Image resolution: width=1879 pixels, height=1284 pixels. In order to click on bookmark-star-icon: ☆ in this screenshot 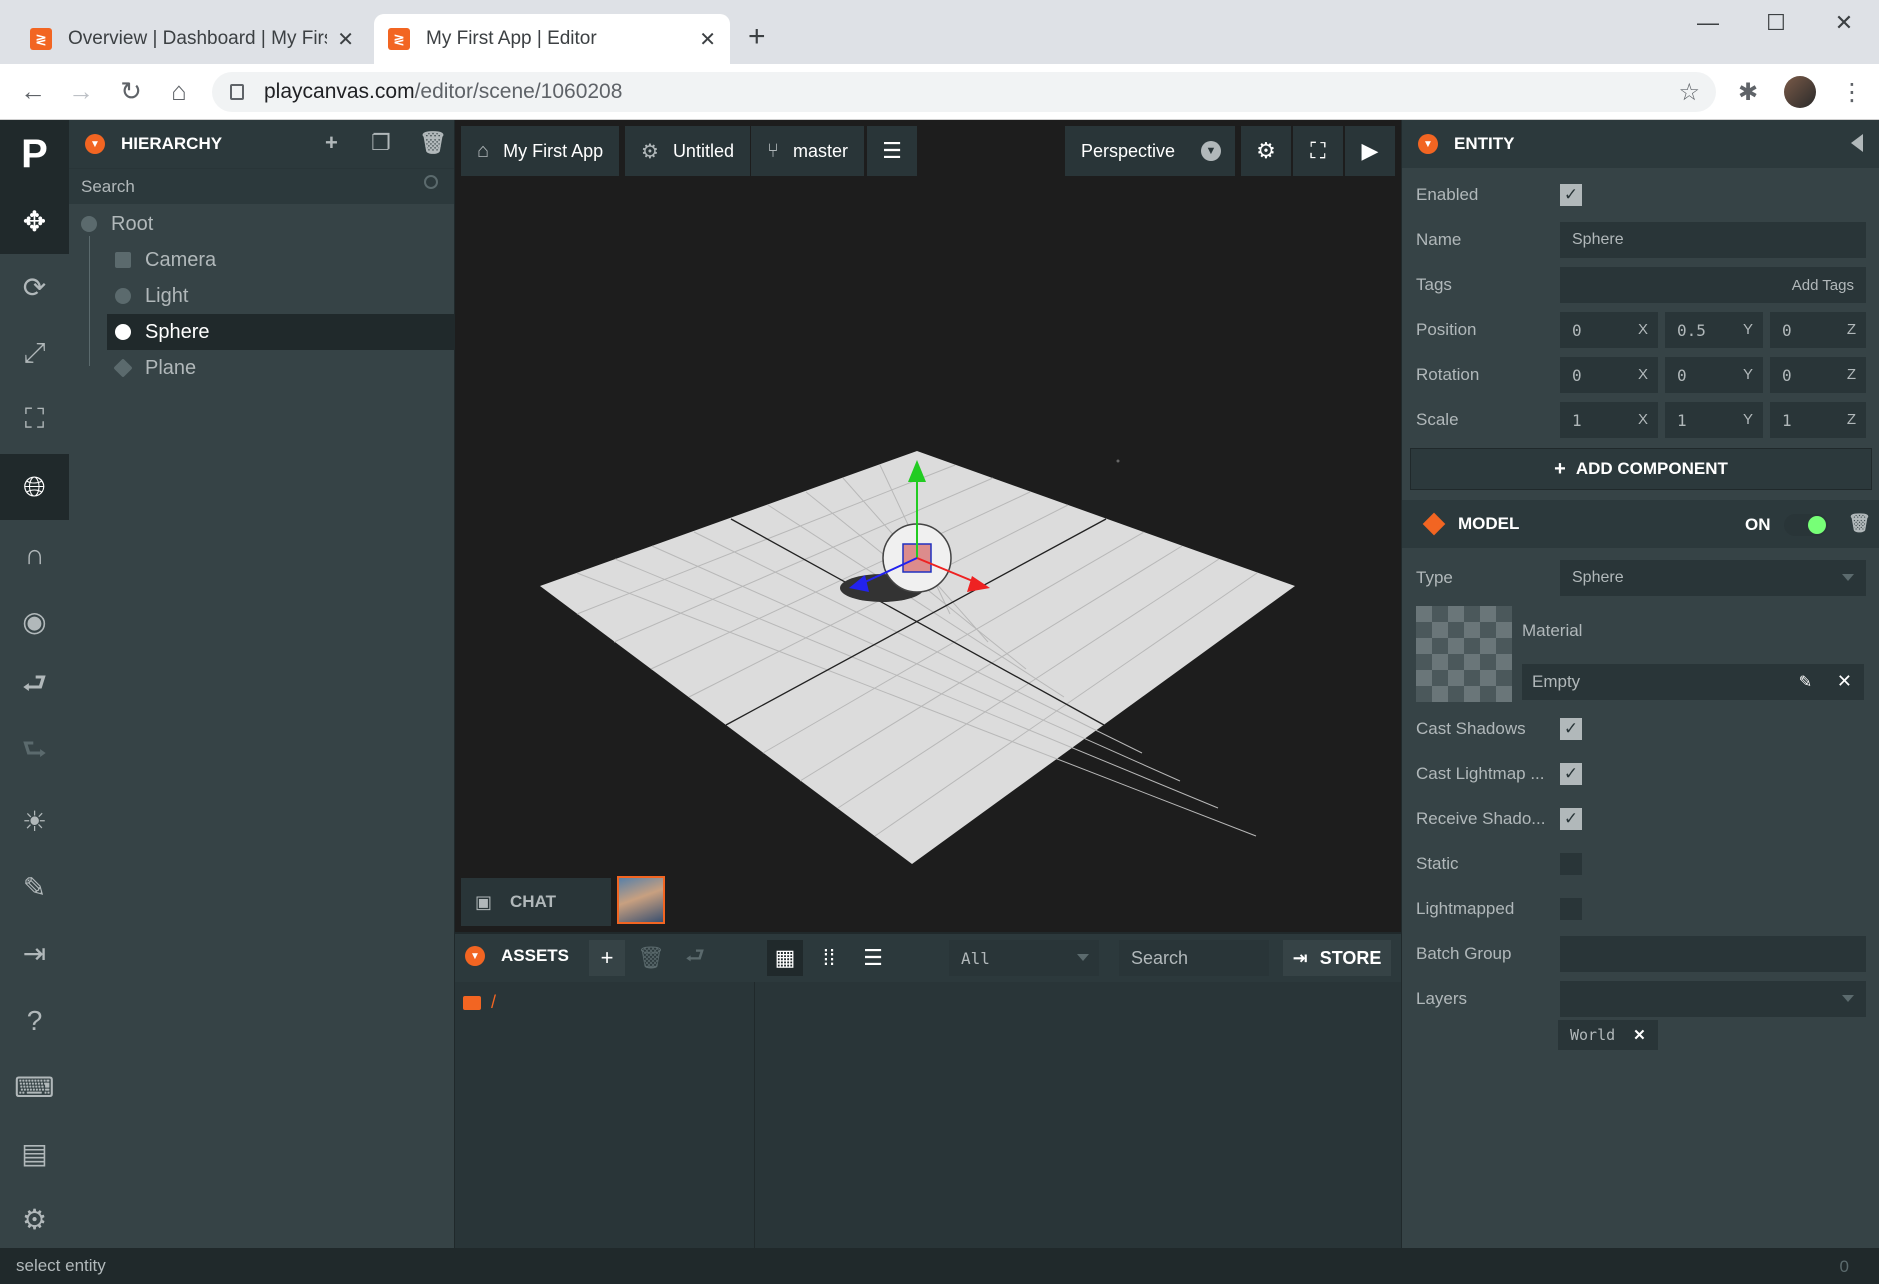, I will do `click(1689, 92)`.